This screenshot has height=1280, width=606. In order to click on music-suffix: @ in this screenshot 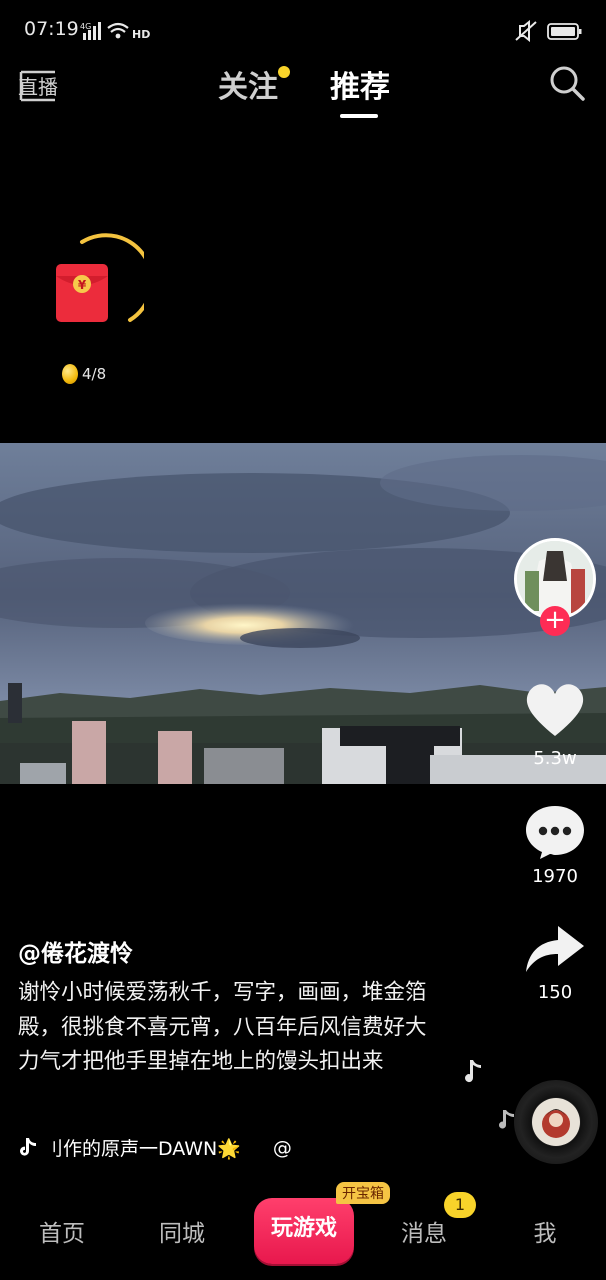, I will do `click(282, 1147)`.